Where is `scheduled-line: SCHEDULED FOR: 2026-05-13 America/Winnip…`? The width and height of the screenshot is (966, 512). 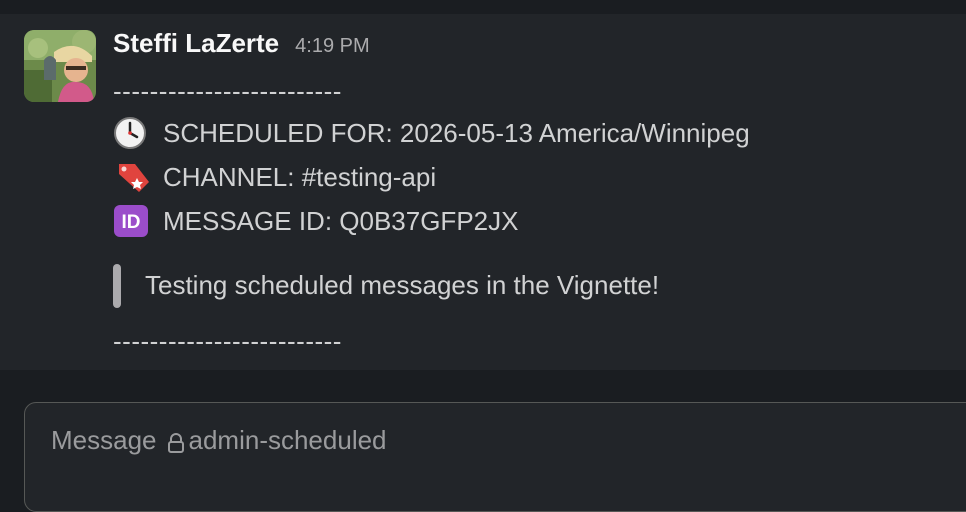
scheduled-line: SCHEDULED FOR: 2026-05-13 America/Winnip… is located at coordinates (431, 133).